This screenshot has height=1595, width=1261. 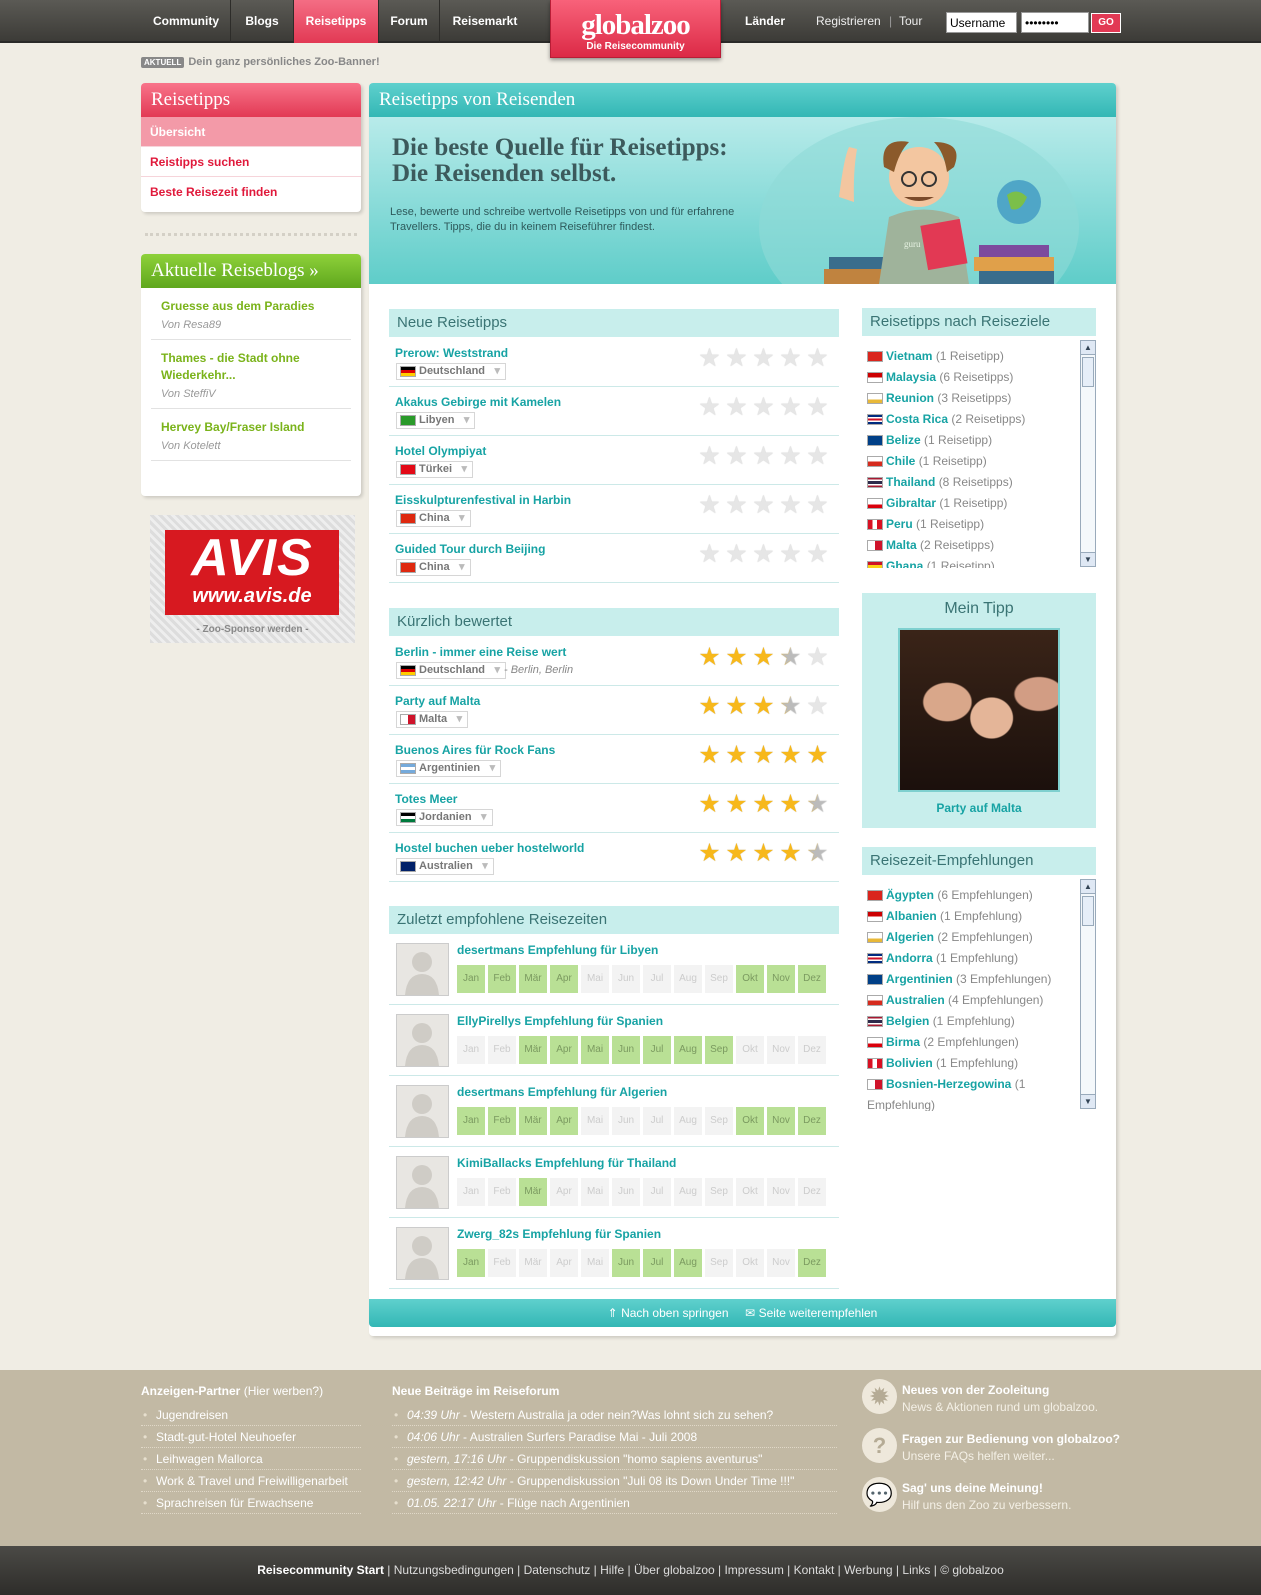 I want to click on register-link: Registrieren, so click(x=848, y=21).